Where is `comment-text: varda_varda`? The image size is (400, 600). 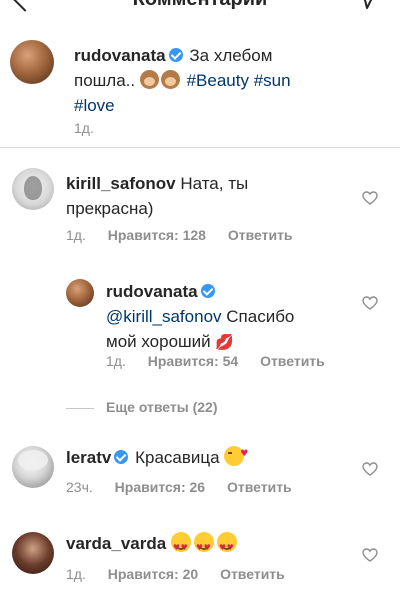 comment-text: varda_varda is located at coordinates (206, 545).